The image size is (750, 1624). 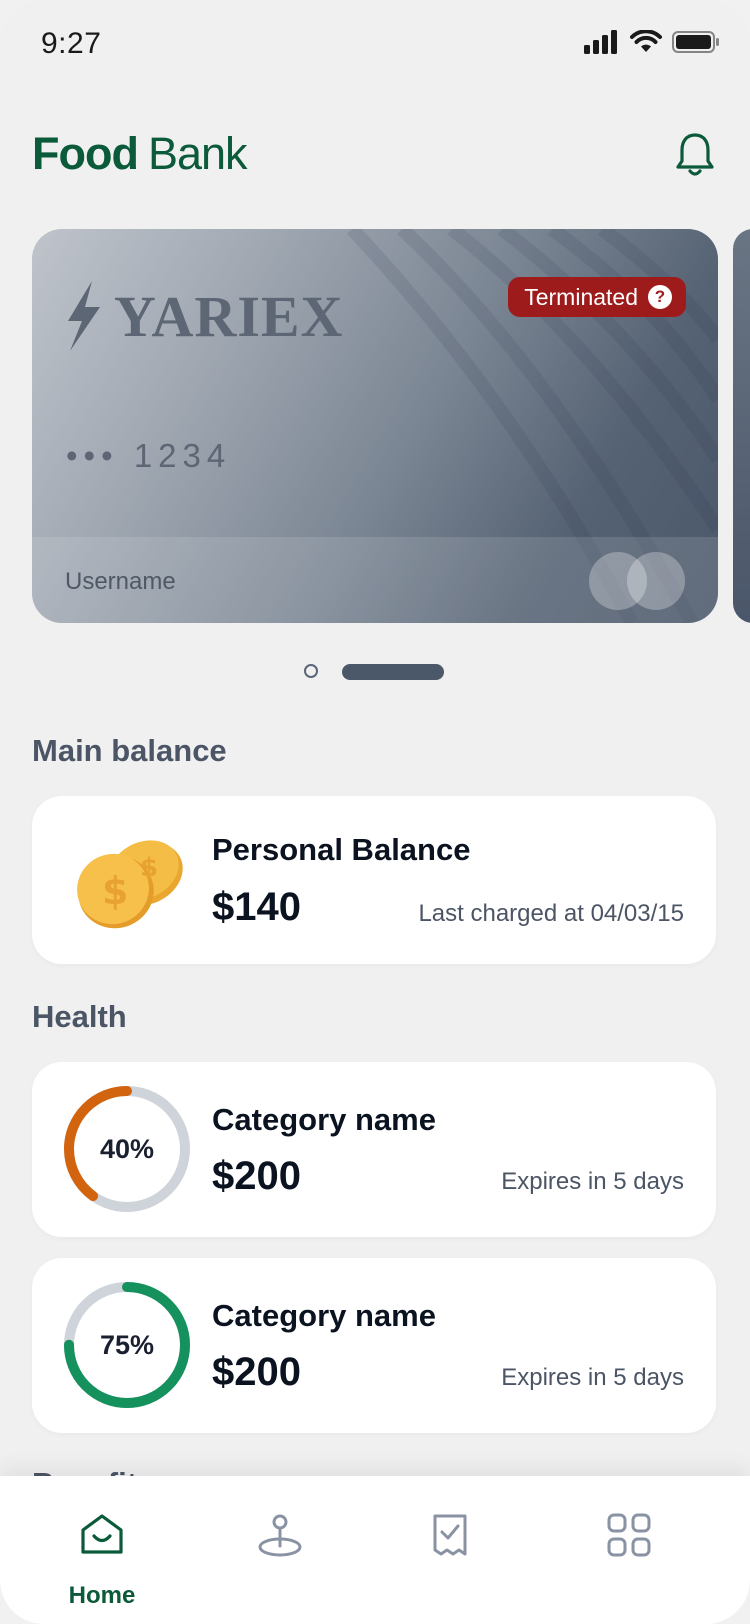 I want to click on card-number: ••• 1234, so click(x=149, y=455).